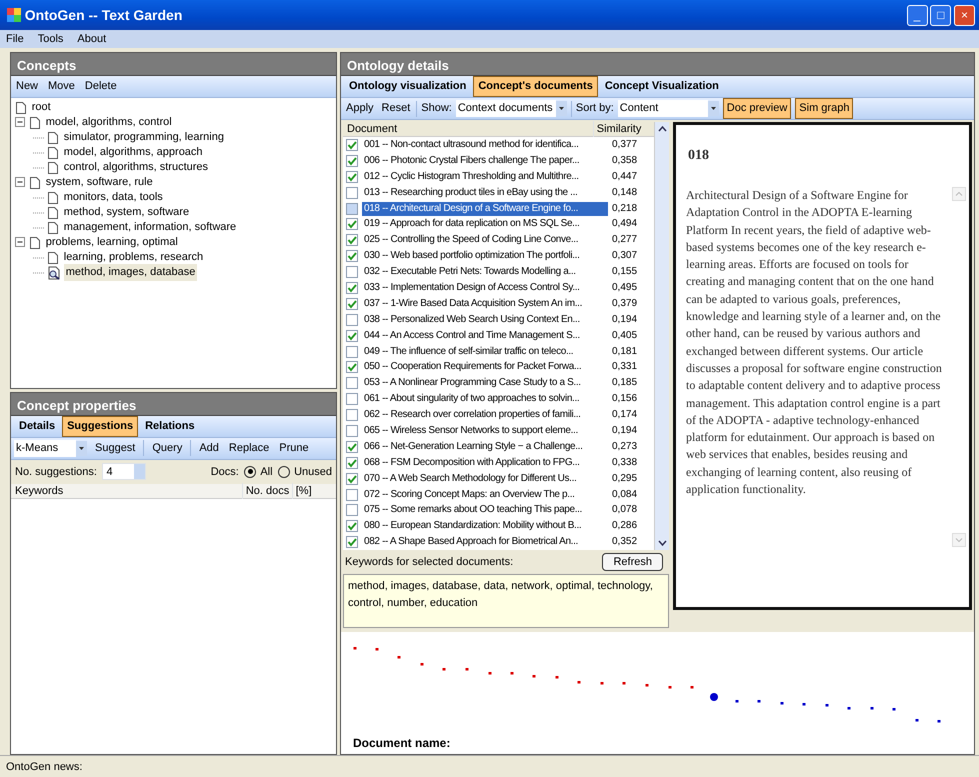 This screenshot has width=979, height=777. Describe the element at coordinates (100, 426) in the screenshot. I see `tab: Suggestions` at that location.